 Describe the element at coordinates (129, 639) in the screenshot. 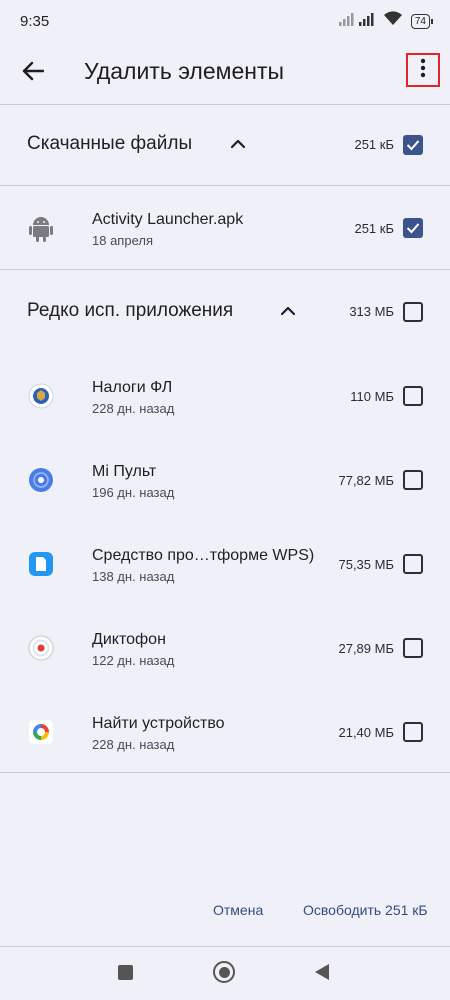

I see `item-name: Диктофон` at that location.